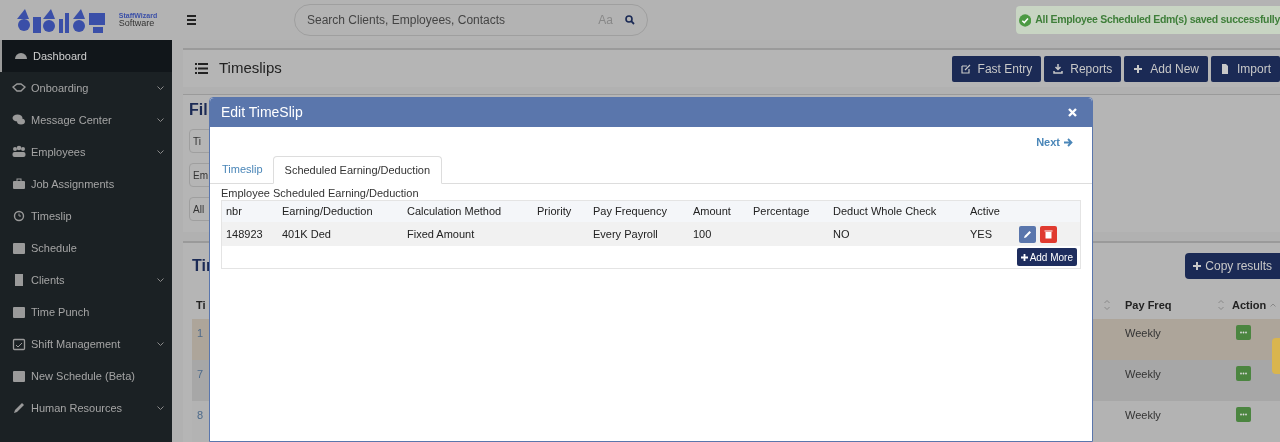 The height and width of the screenshot is (442, 1280). What do you see at coordinates (712, 212) in the screenshot?
I see `column-header: Amount` at bounding box center [712, 212].